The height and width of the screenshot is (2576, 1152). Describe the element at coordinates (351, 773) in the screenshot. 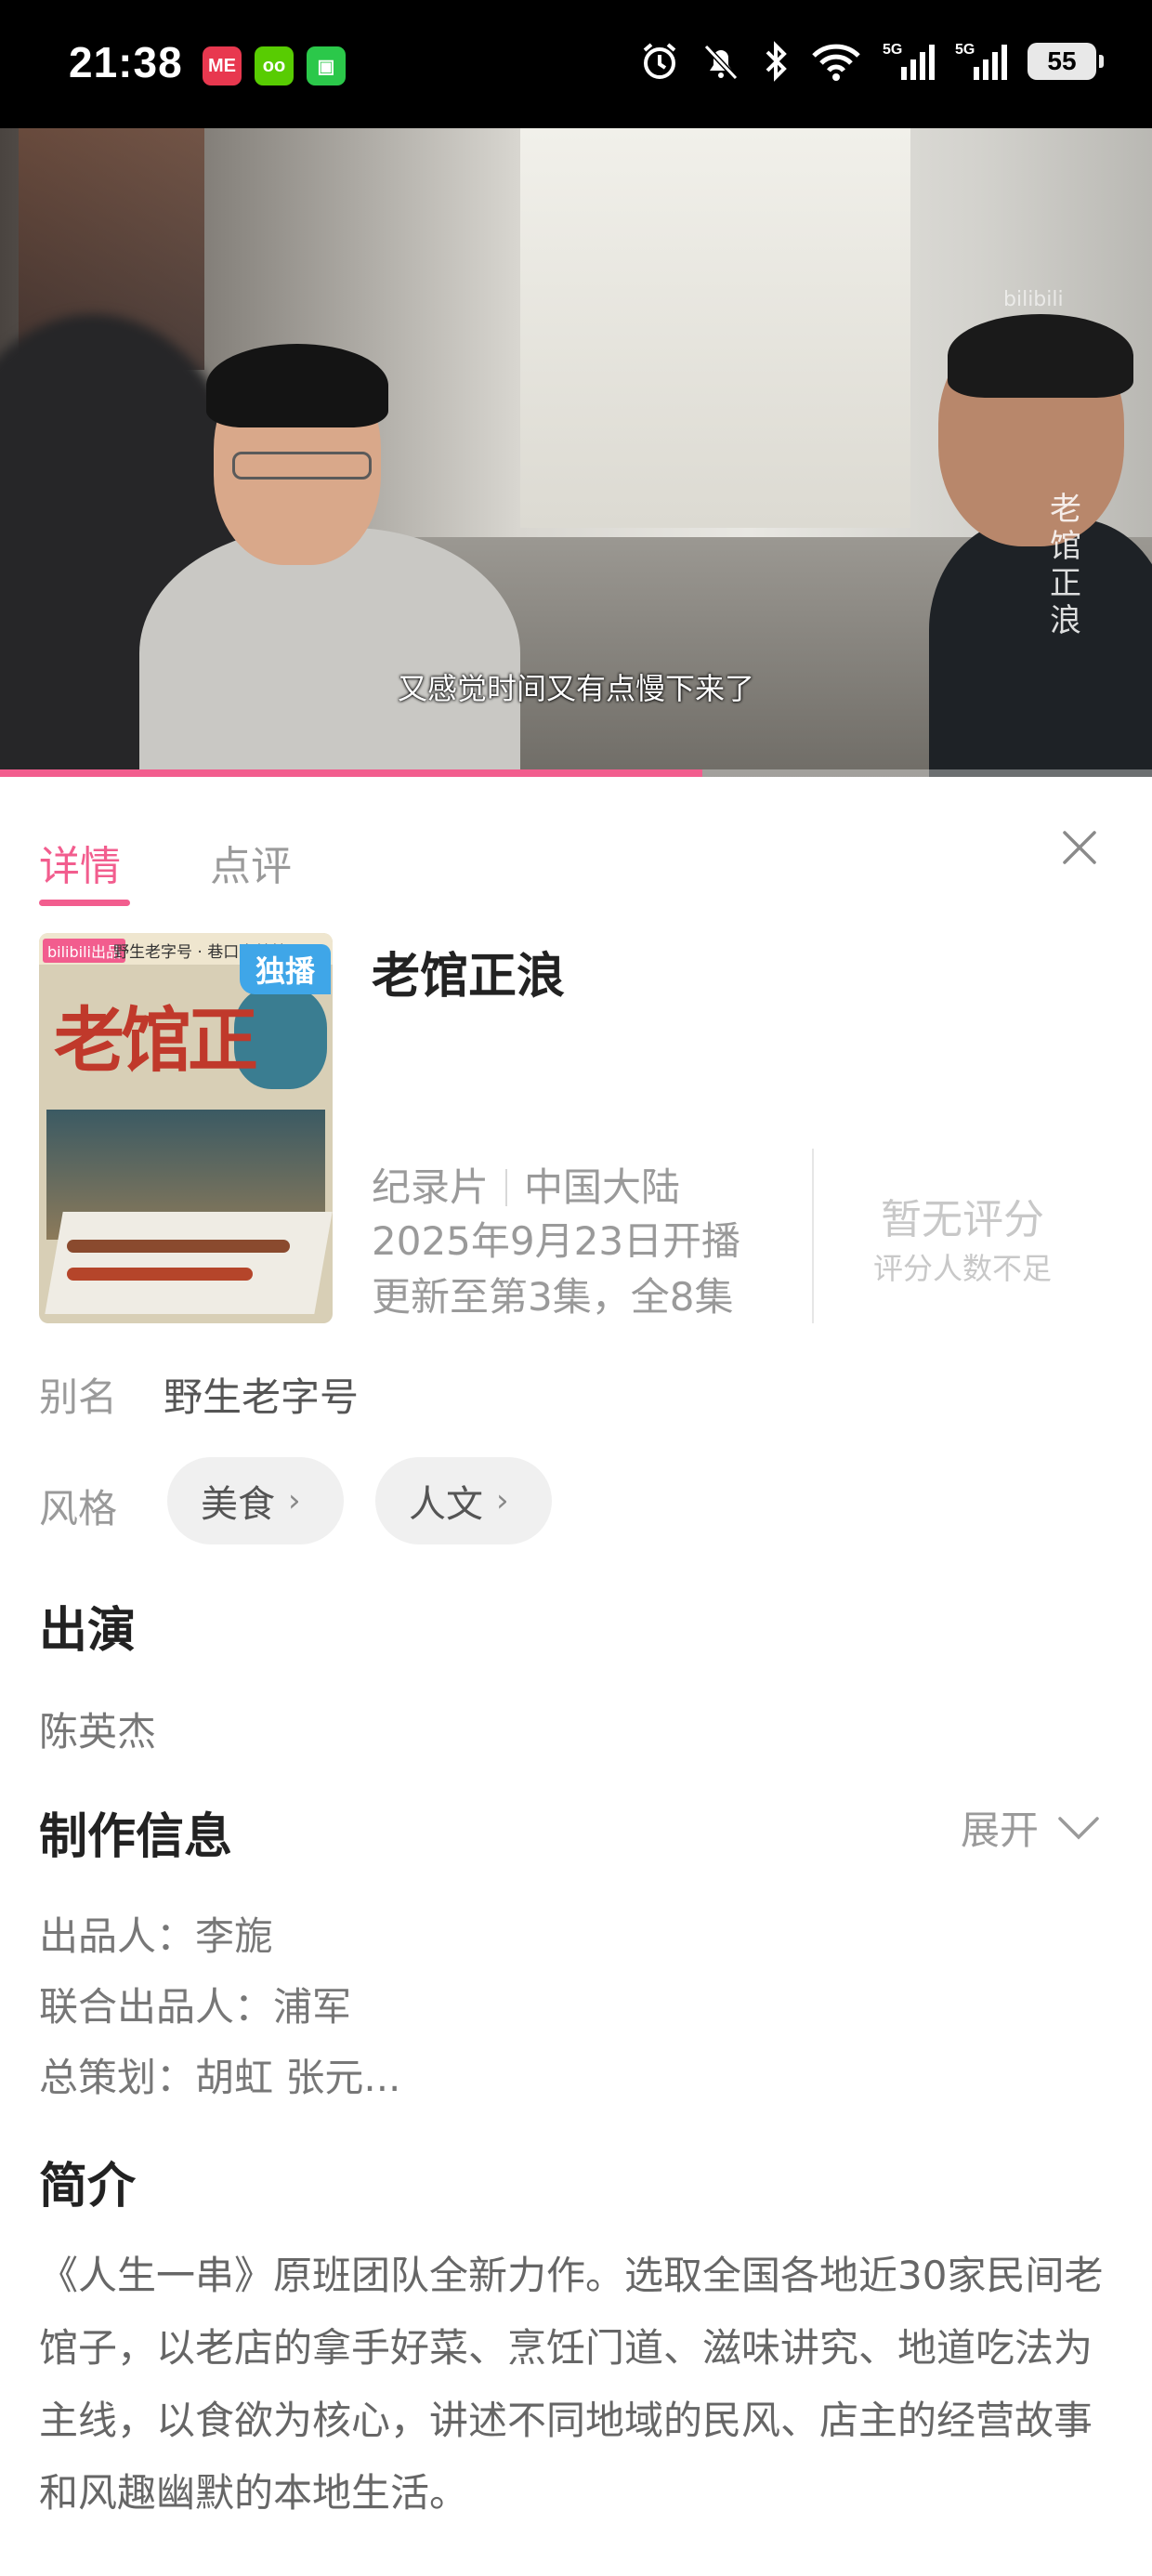

I see `video-progress-fill` at that location.